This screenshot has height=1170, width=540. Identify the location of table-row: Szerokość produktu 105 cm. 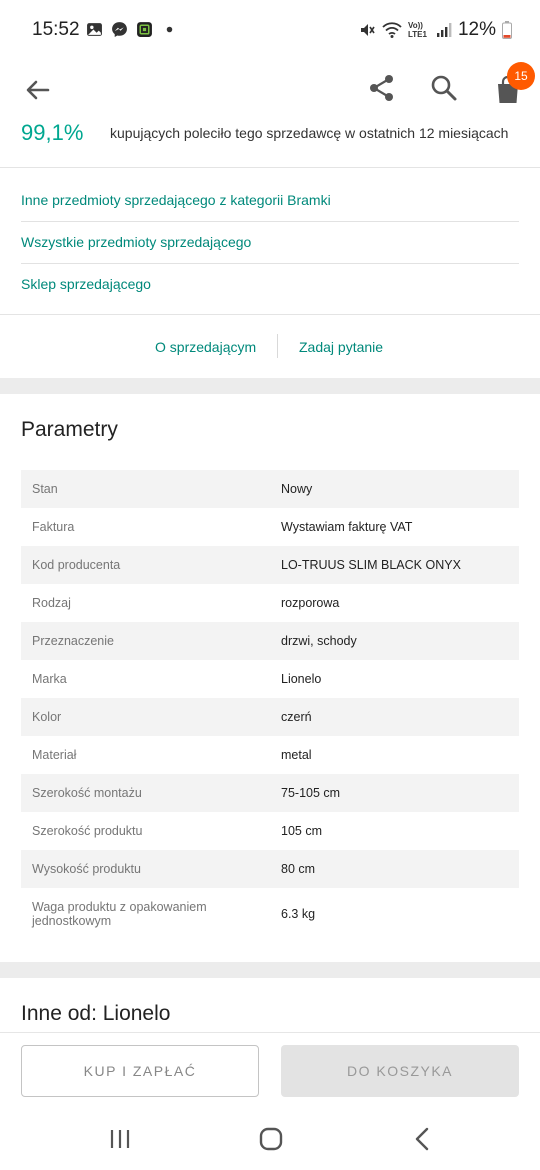
(270, 831).